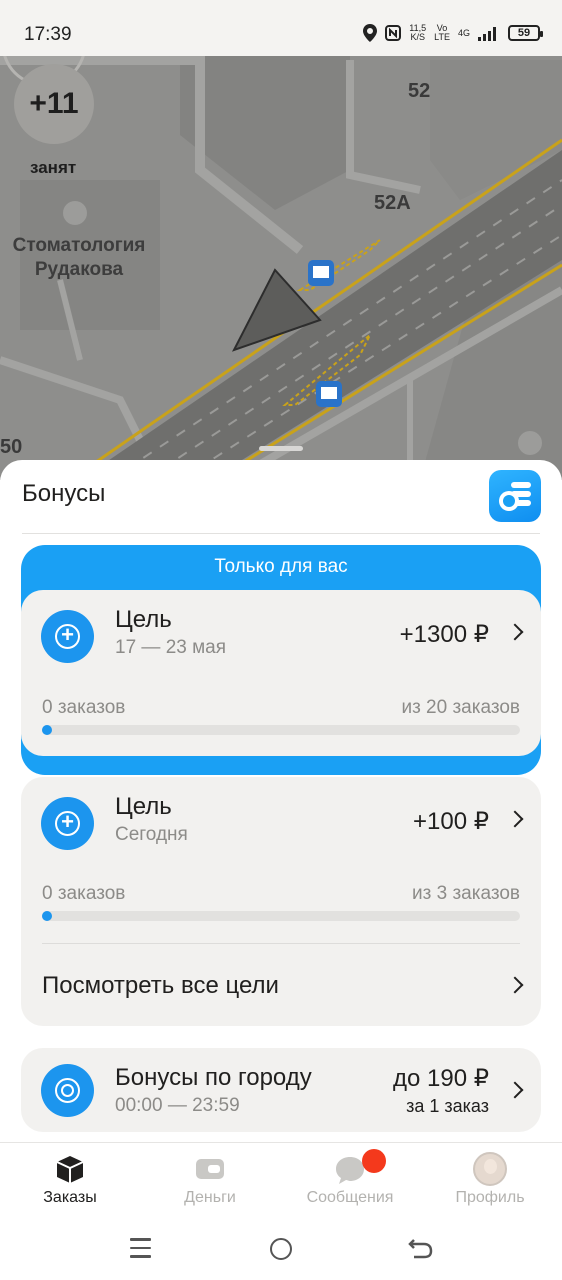  Describe the element at coordinates (79, 257) in the screenshot. I see `map-poi-label: Стоматология Рудакова` at that location.